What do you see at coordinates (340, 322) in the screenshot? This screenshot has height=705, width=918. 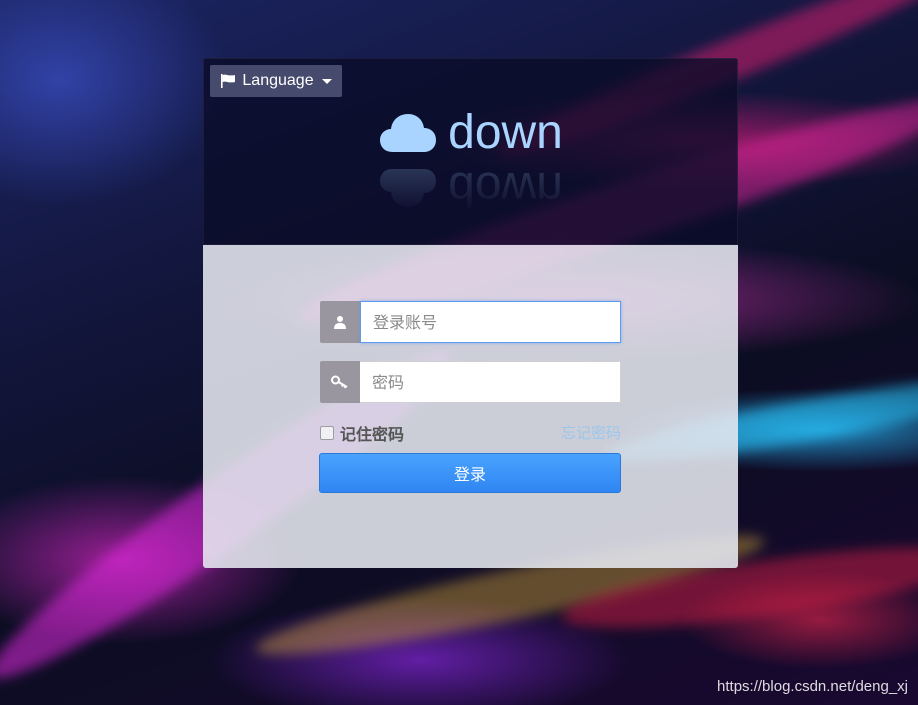 I see `user-icon` at bounding box center [340, 322].